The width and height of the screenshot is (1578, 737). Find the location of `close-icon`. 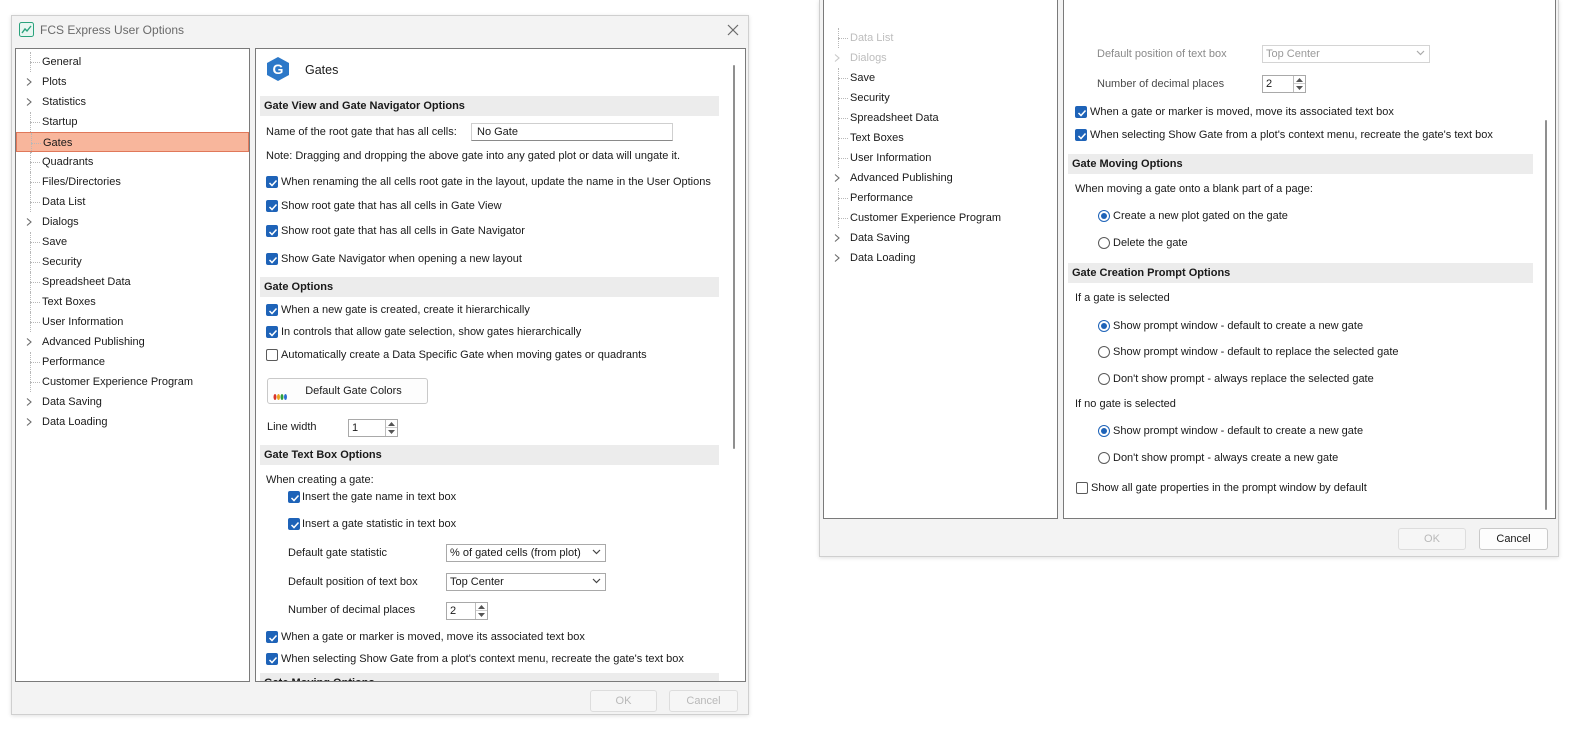

close-icon is located at coordinates (733, 30).